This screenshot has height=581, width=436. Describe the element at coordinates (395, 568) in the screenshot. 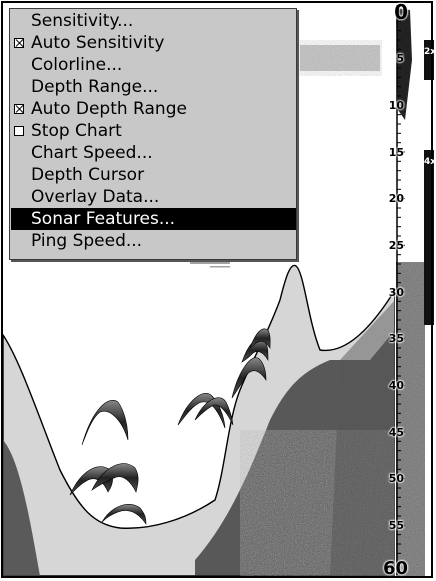

I see `depth-label: 60` at that location.